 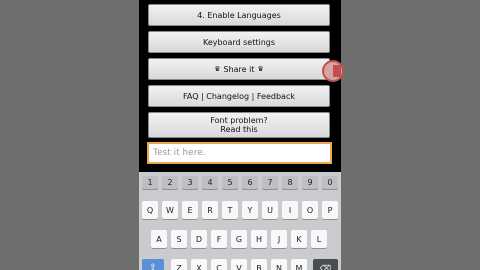 I want to click on key-v: V, so click(x=239, y=264).